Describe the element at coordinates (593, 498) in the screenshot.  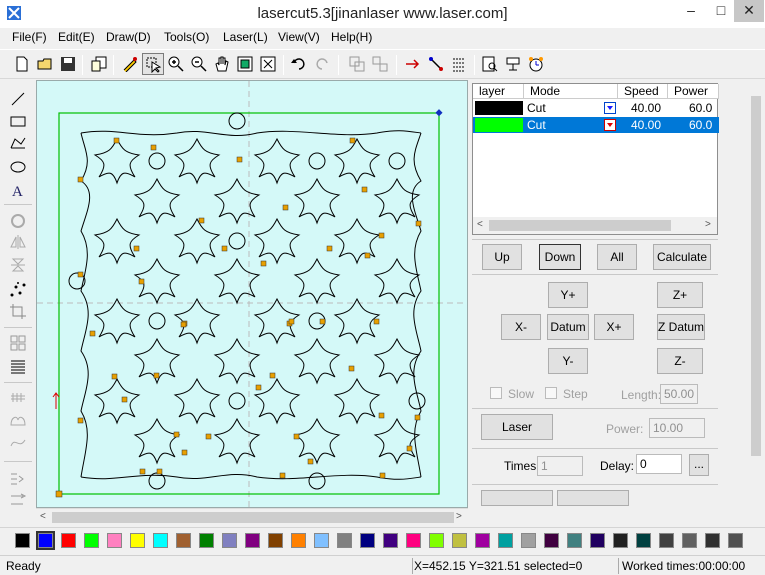
I see `stop-button` at that location.